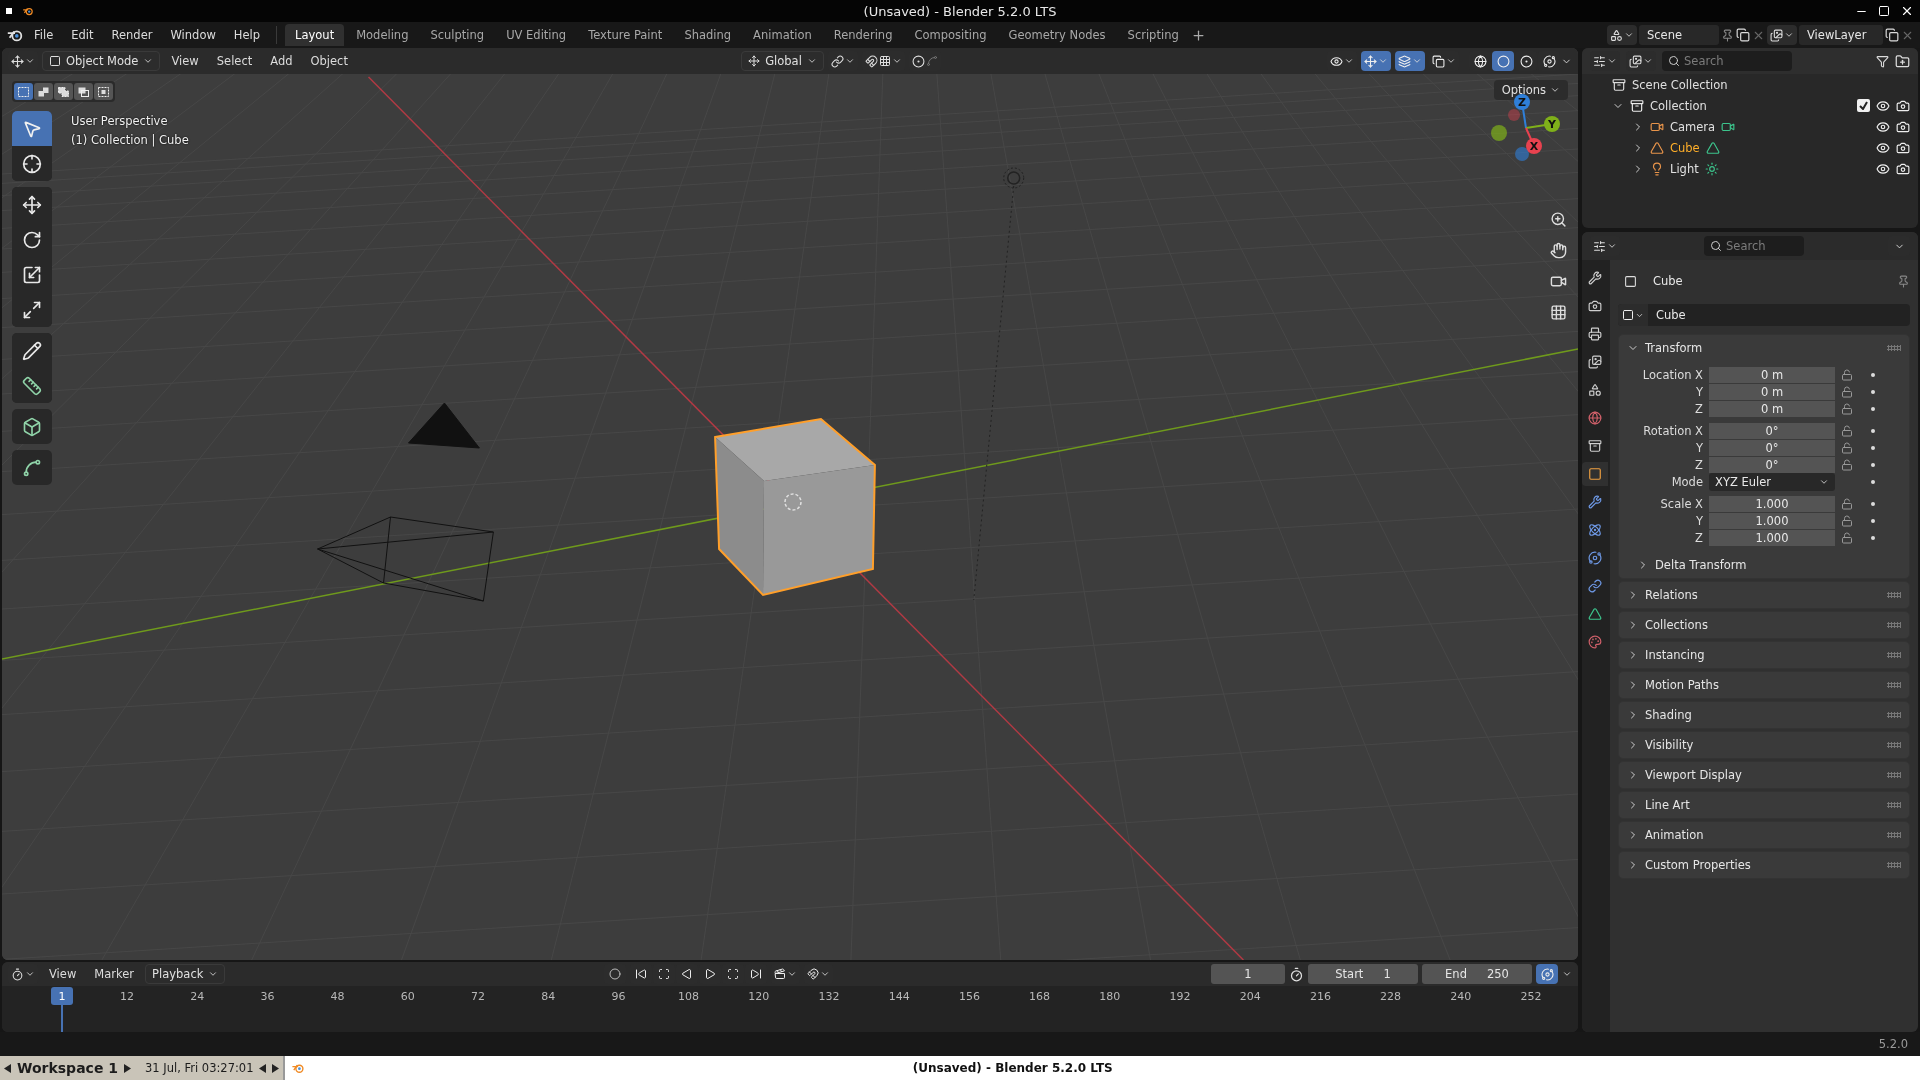  I want to click on workspace-tab: Animation, so click(782, 35).